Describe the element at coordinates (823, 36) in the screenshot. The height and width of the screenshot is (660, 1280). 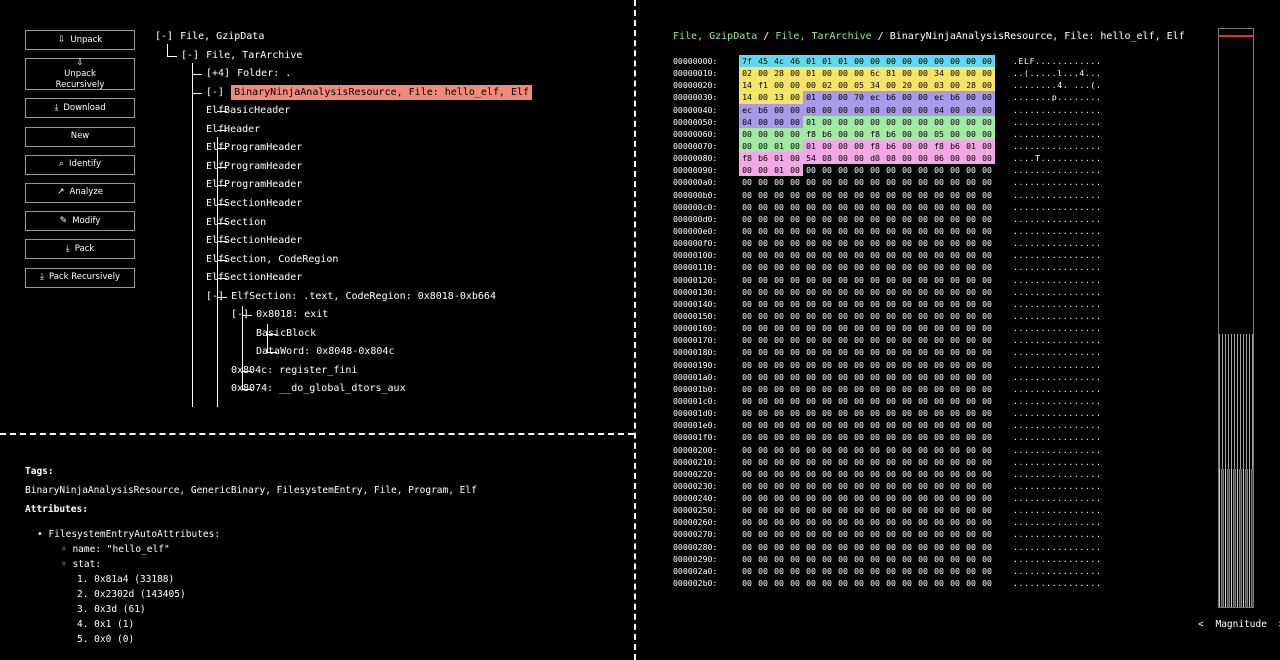
I see `breadcrumb-item: File, TarArchive` at that location.